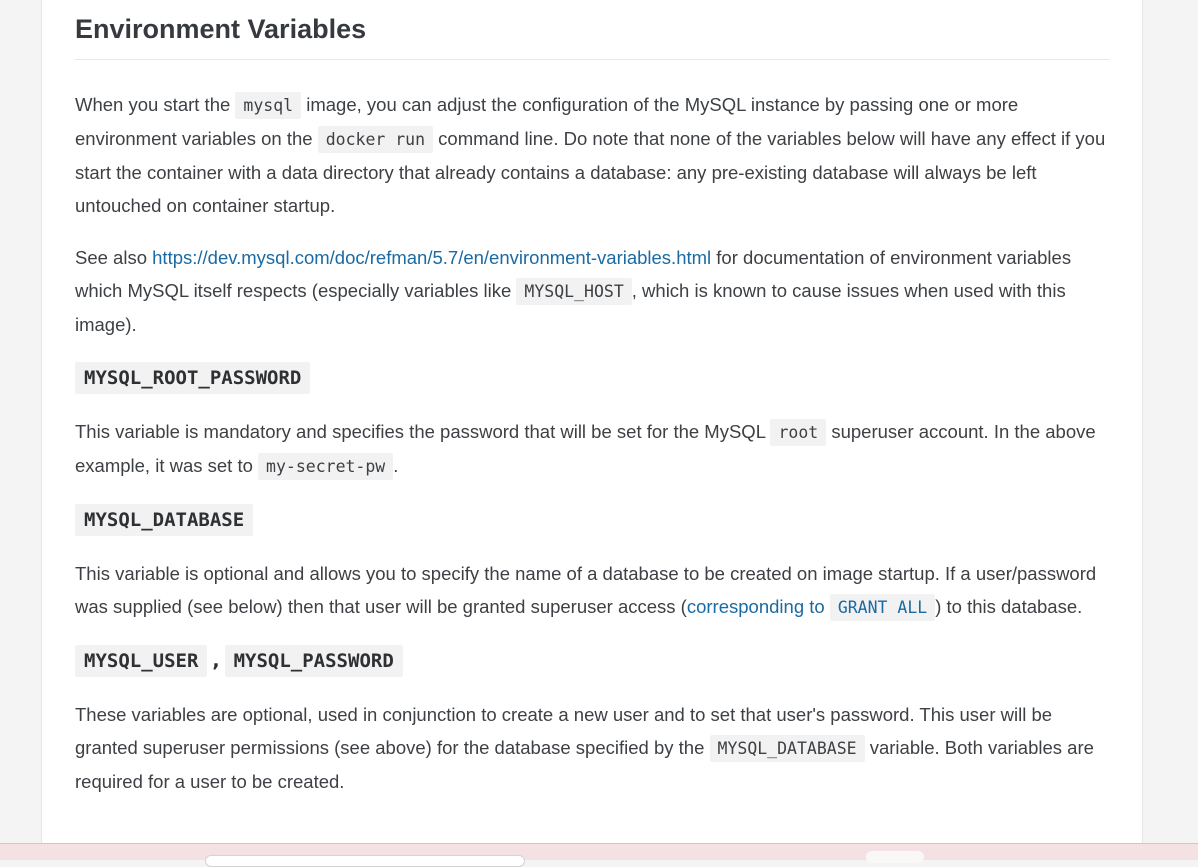 The width and height of the screenshot is (1198, 867). What do you see at coordinates (592, 661) in the screenshot?
I see `user-password-heading: MYSQL_USER, MYSQL_PASSWORD` at bounding box center [592, 661].